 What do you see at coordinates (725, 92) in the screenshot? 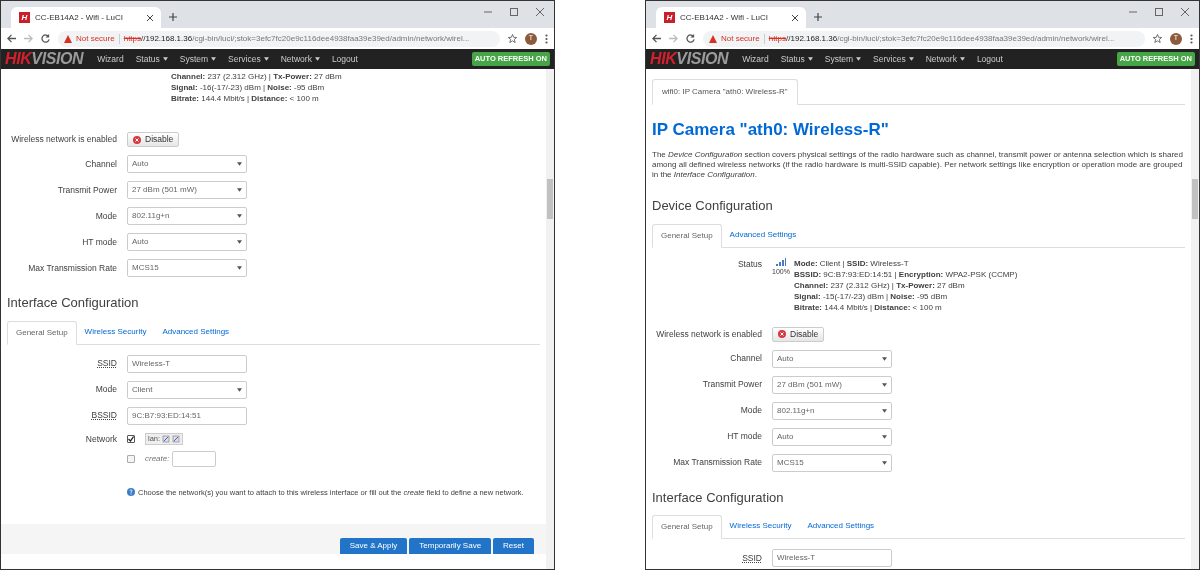
I see `page-tab: wifi0: IP Camera "ath0: Wireless-R"` at bounding box center [725, 92].